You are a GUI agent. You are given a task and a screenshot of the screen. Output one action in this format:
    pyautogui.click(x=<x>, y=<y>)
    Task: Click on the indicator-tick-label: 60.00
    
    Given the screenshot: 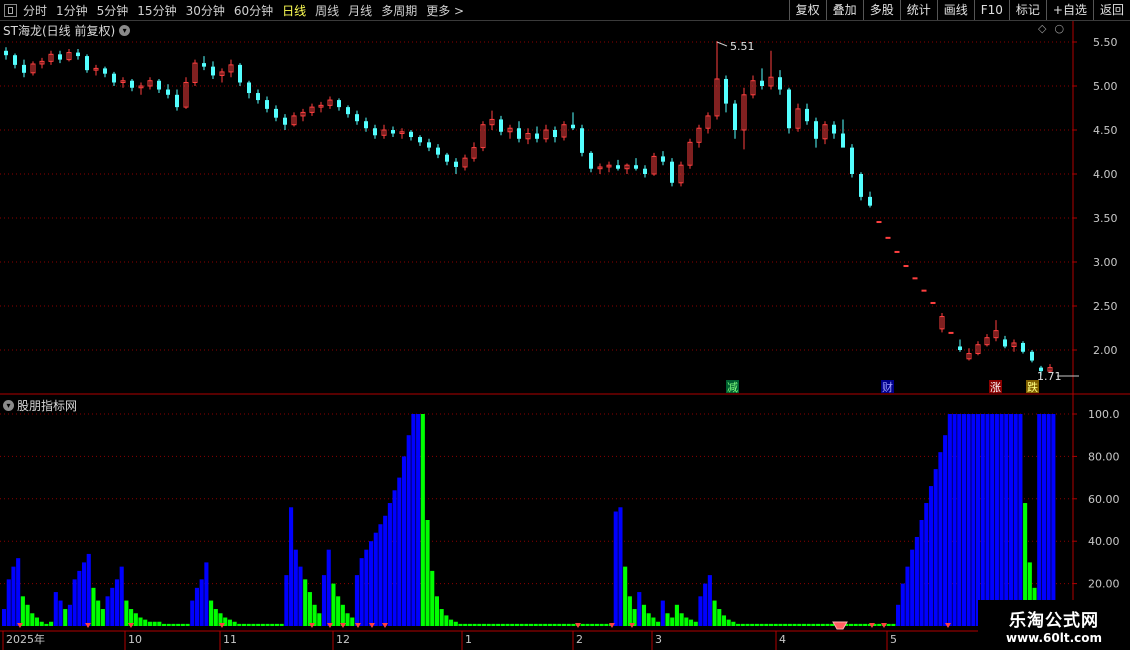 What is the action you would take?
    pyautogui.click(x=1104, y=499)
    